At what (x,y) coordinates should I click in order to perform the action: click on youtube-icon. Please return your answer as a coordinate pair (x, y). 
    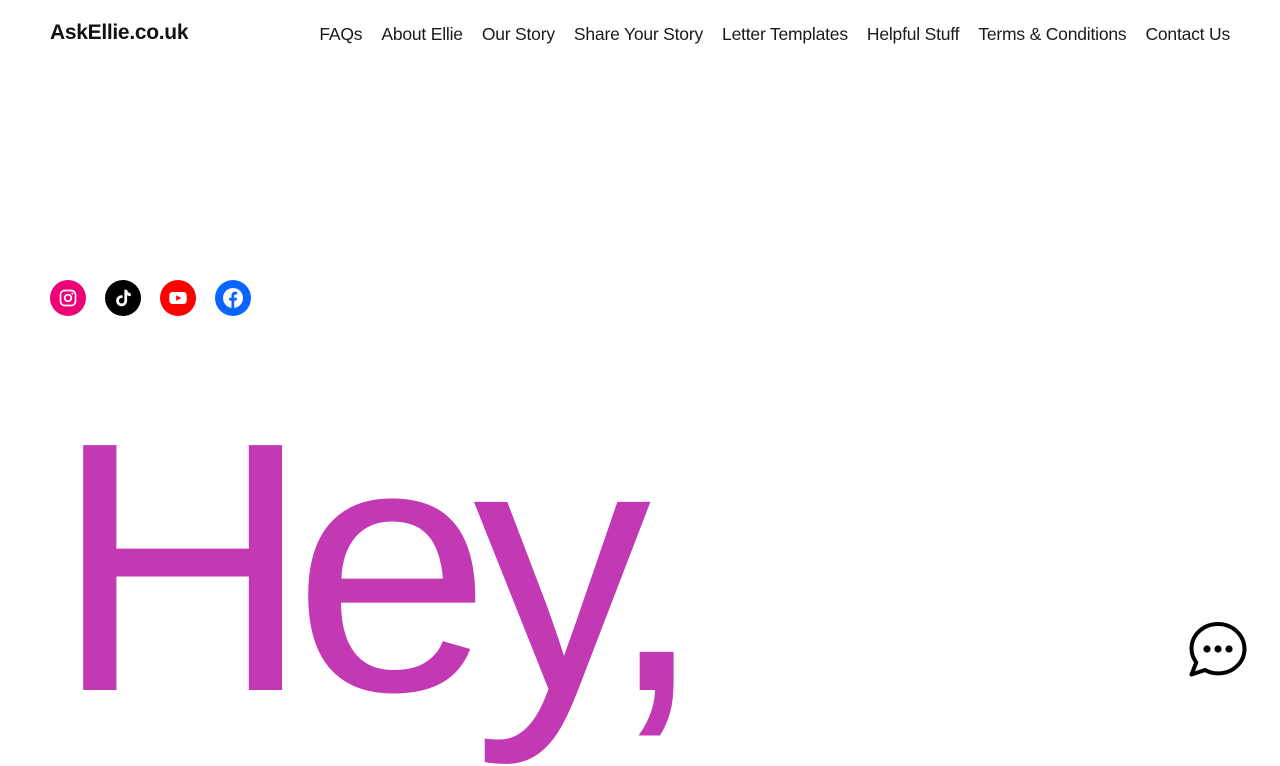
    Looking at the image, I should click on (178, 298).